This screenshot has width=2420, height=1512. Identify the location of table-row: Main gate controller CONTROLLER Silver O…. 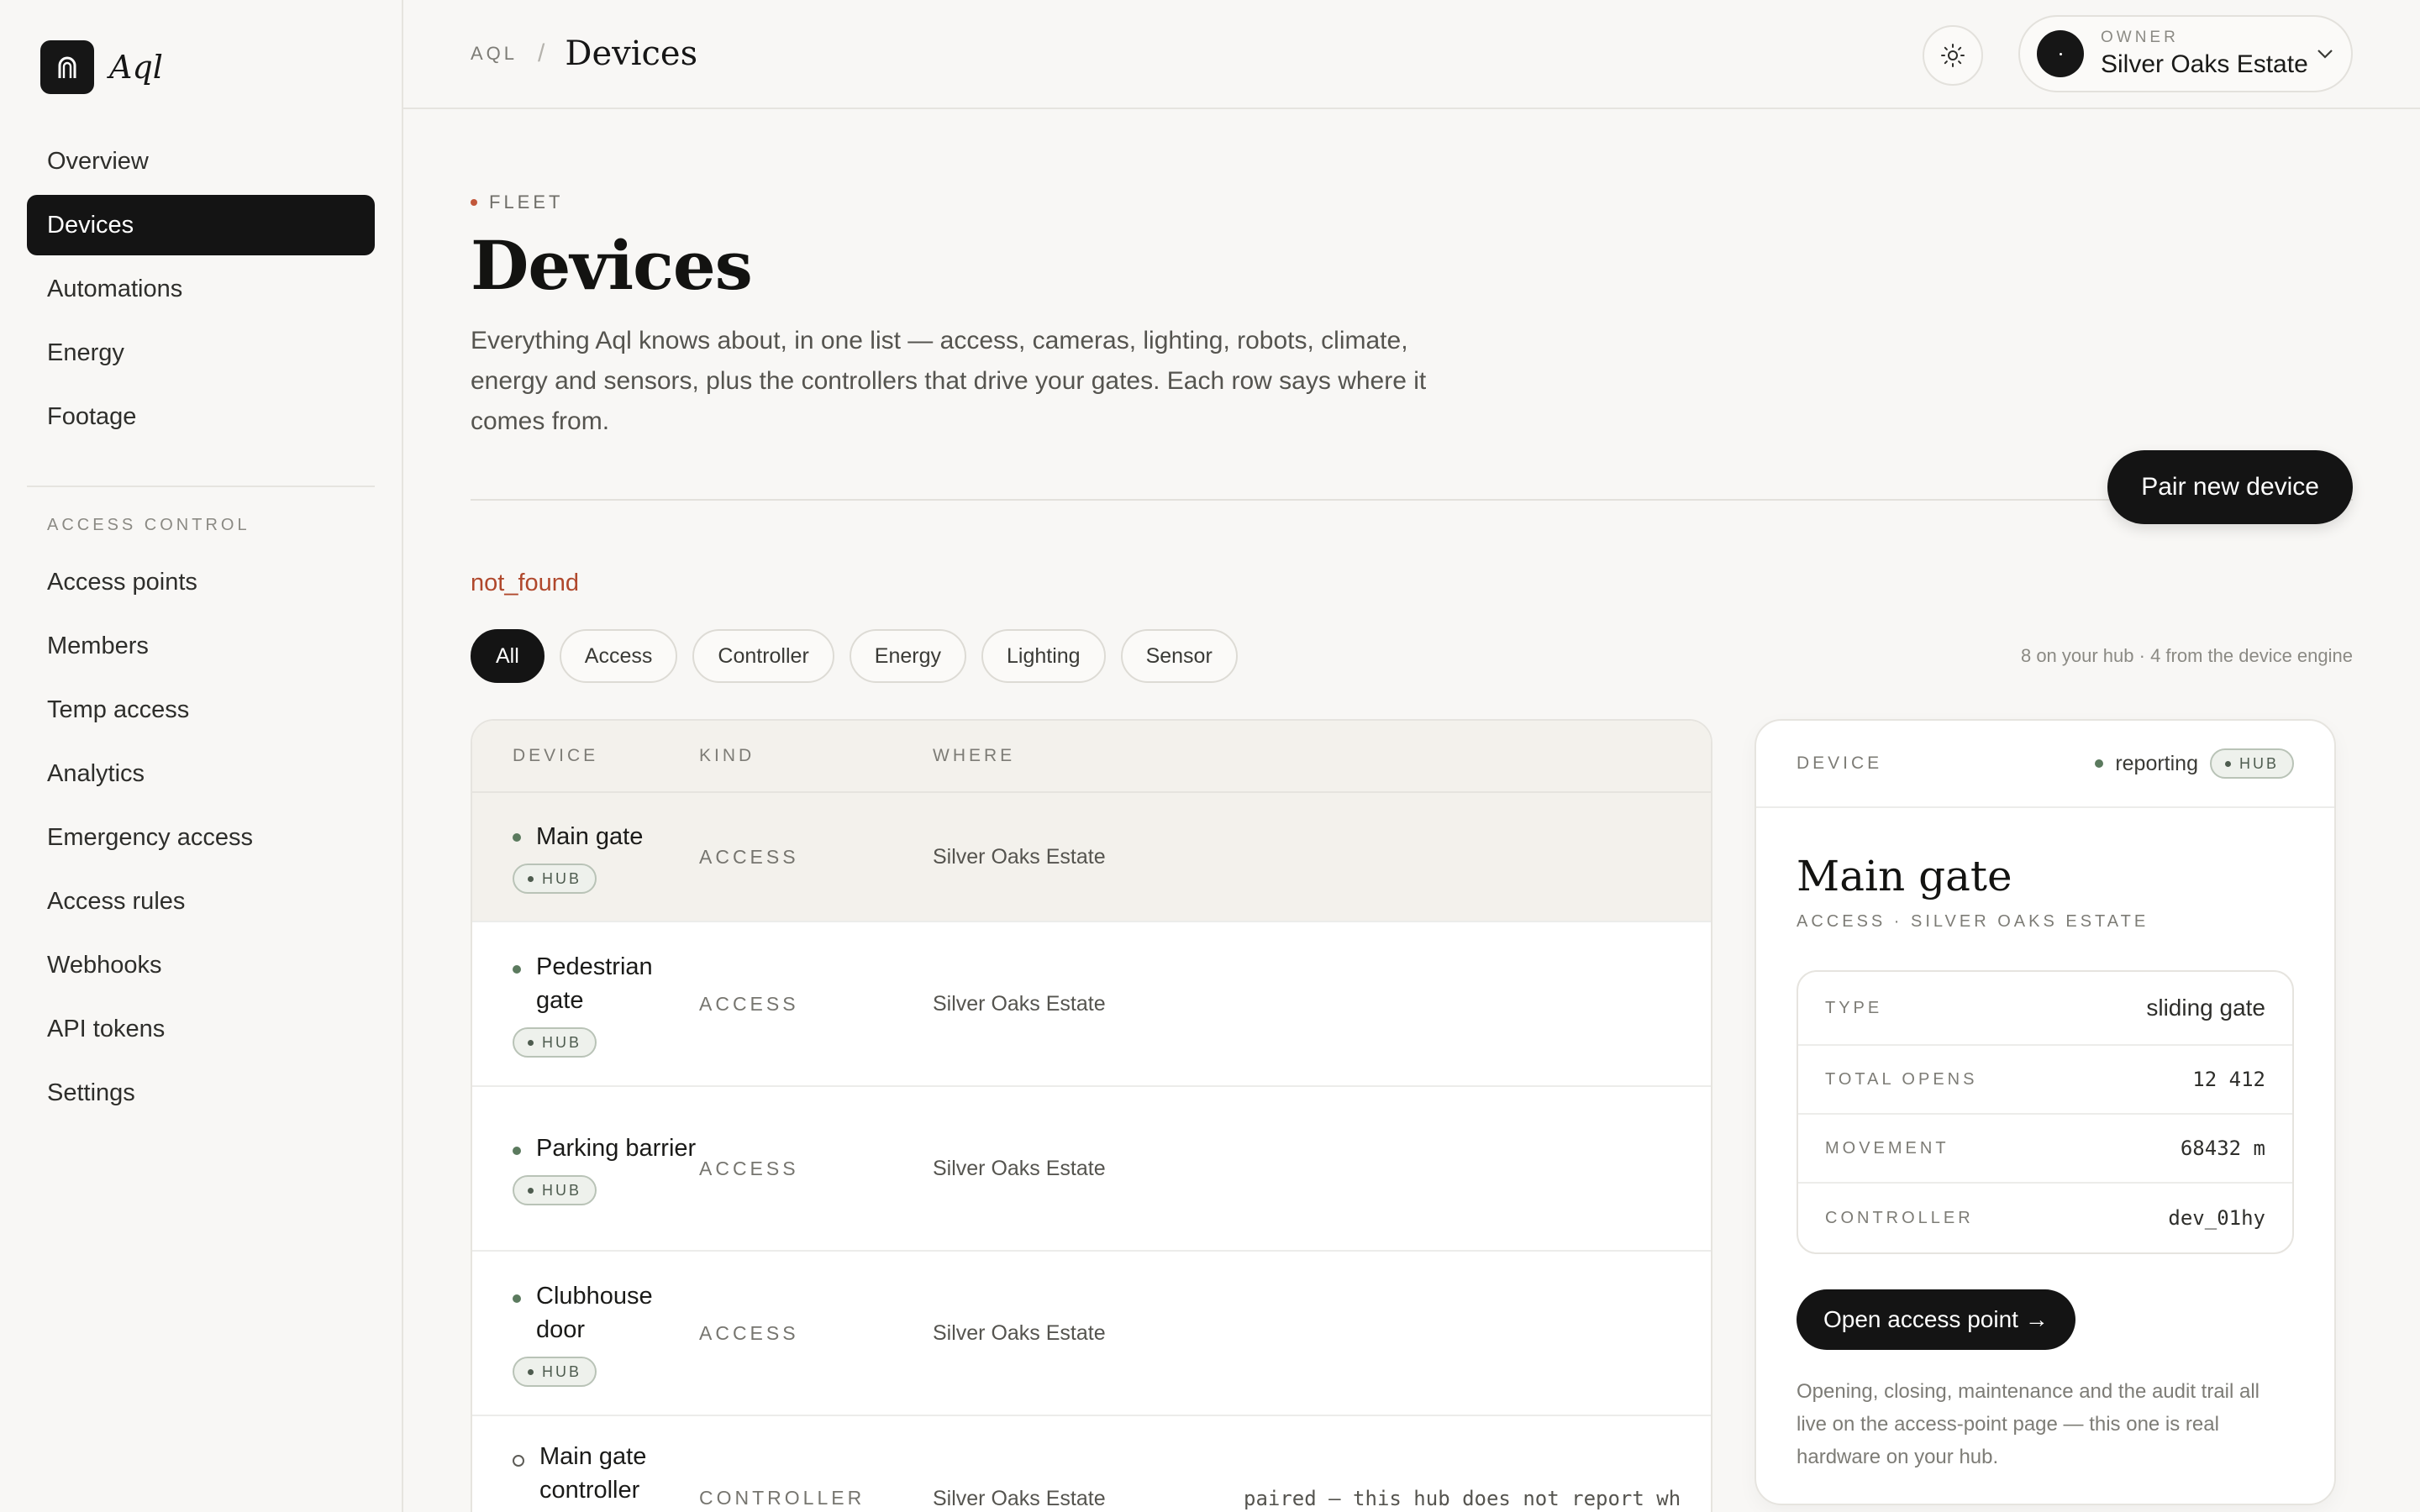
(1091, 1464).